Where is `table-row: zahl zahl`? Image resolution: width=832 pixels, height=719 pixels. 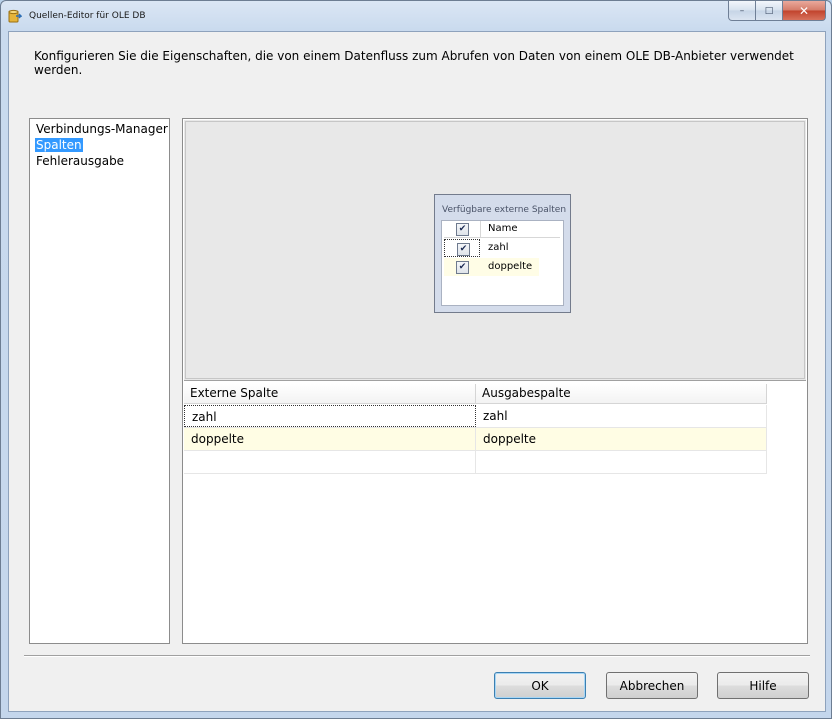 table-row: zahl zahl is located at coordinates (475, 416).